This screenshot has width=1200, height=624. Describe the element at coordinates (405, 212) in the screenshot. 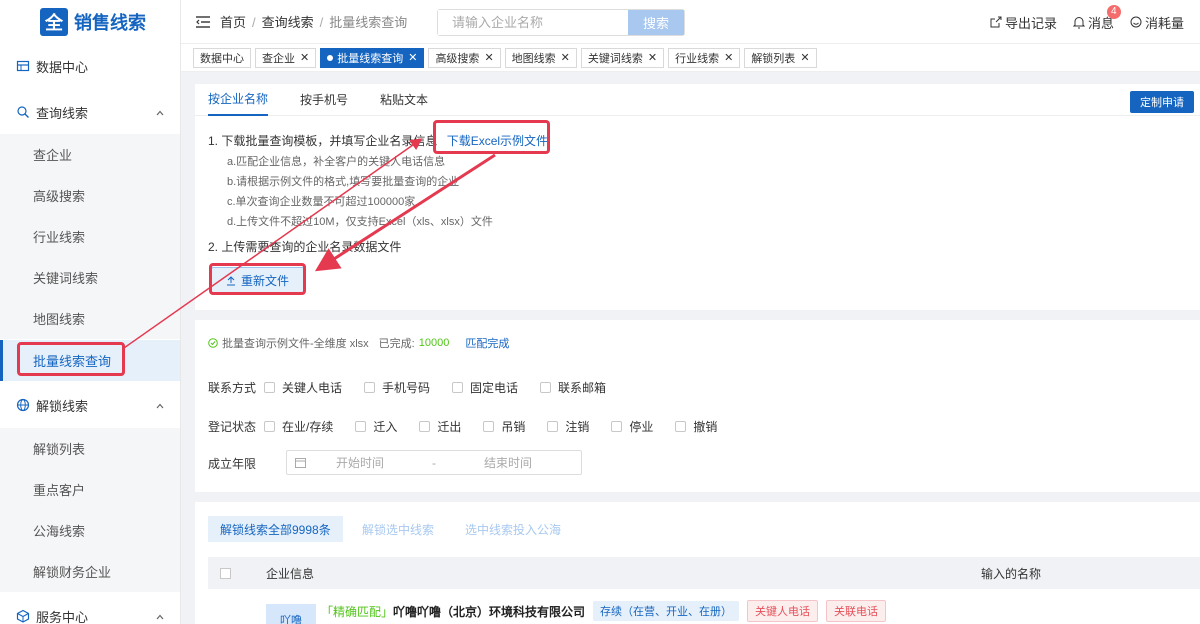

I see `arrow-download-to-upload` at that location.